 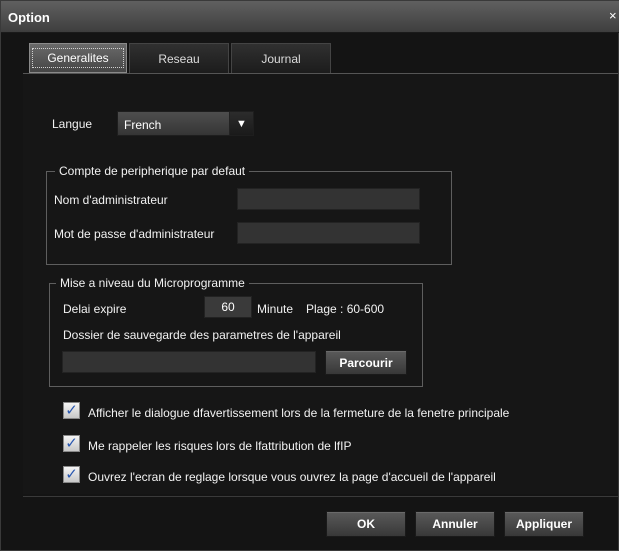 What do you see at coordinates (241, 123) in the screenshot?
I see `triangle-down-icon: ▼` at bounding box center [241, 123].